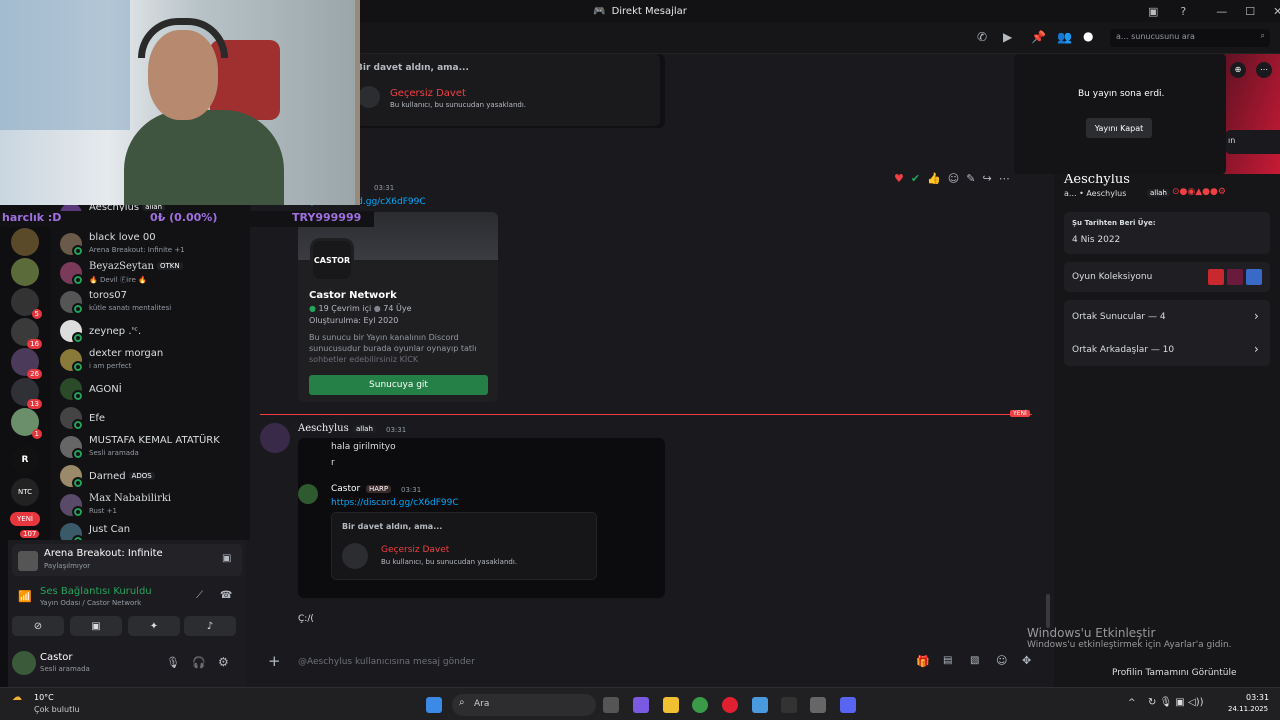 This screenshot has width=1280, height=720. What do you see at coordinates (210, 626) in the screenshot?
I see `soundboard-button: ♪` at bounding box center [210, 626].